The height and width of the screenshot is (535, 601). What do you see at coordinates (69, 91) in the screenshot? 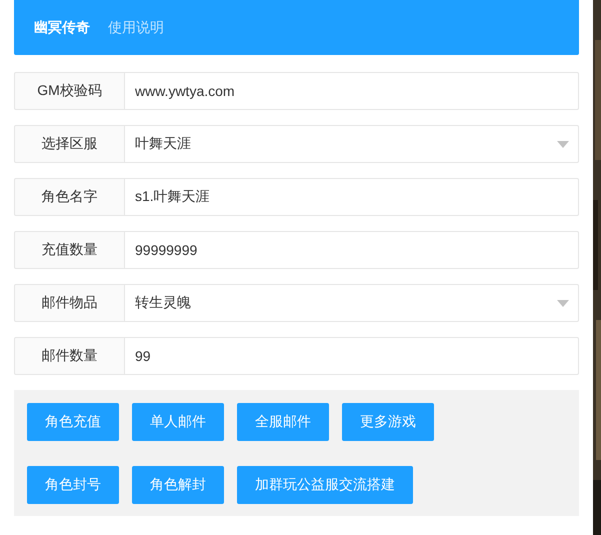
I see `field-label: GM校验码` at bounding box center [69, 91].